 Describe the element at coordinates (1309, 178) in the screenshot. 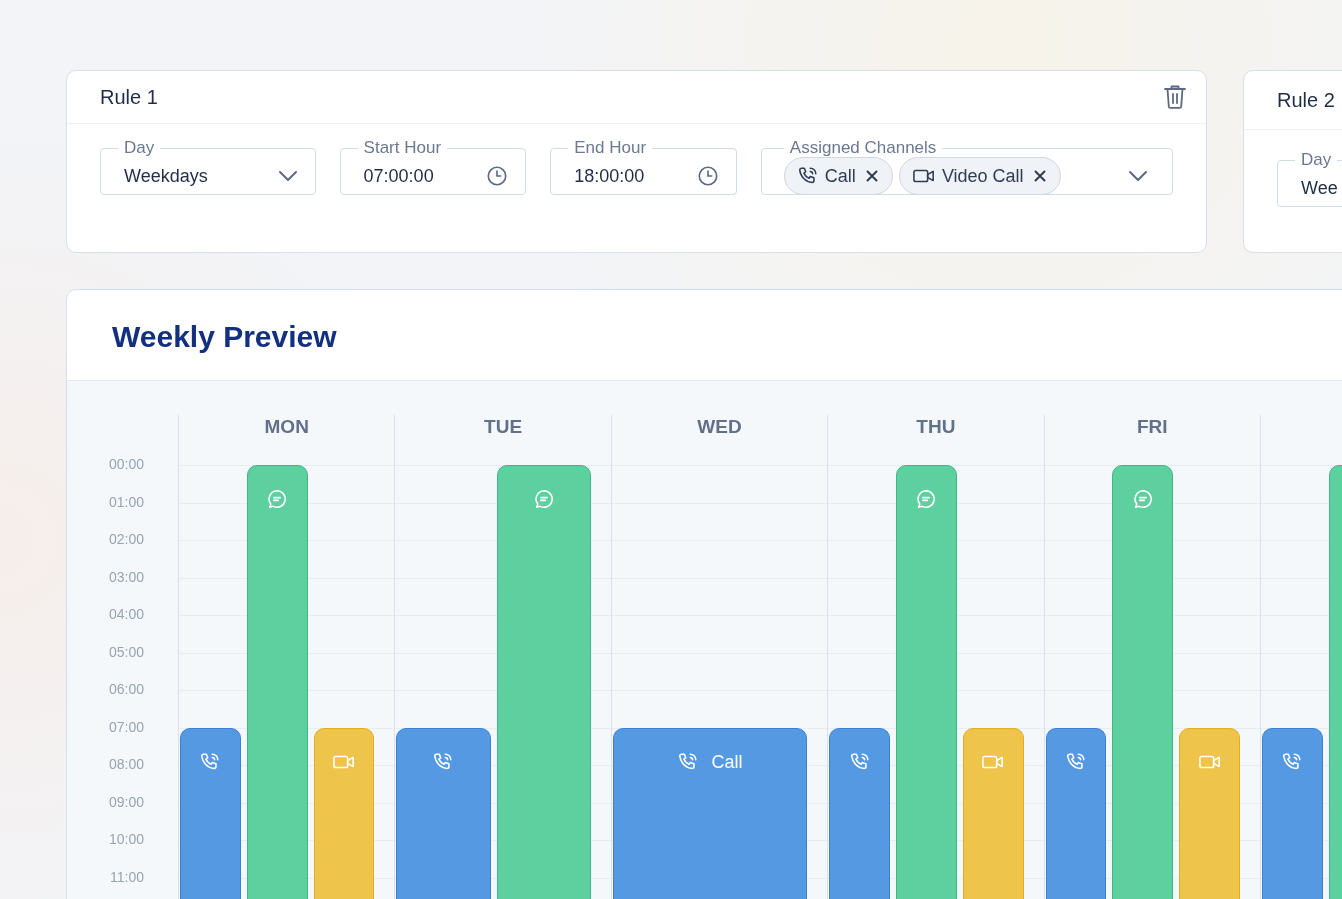

I see `day-select: Day Wee` at that location.